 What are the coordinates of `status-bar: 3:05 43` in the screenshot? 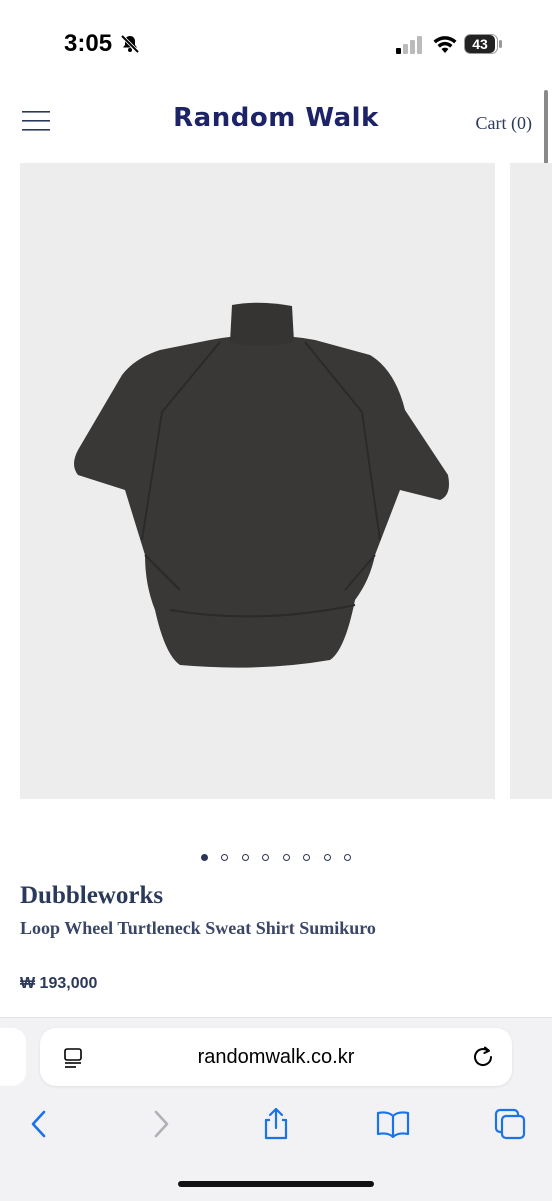 It's located at (276, 45).